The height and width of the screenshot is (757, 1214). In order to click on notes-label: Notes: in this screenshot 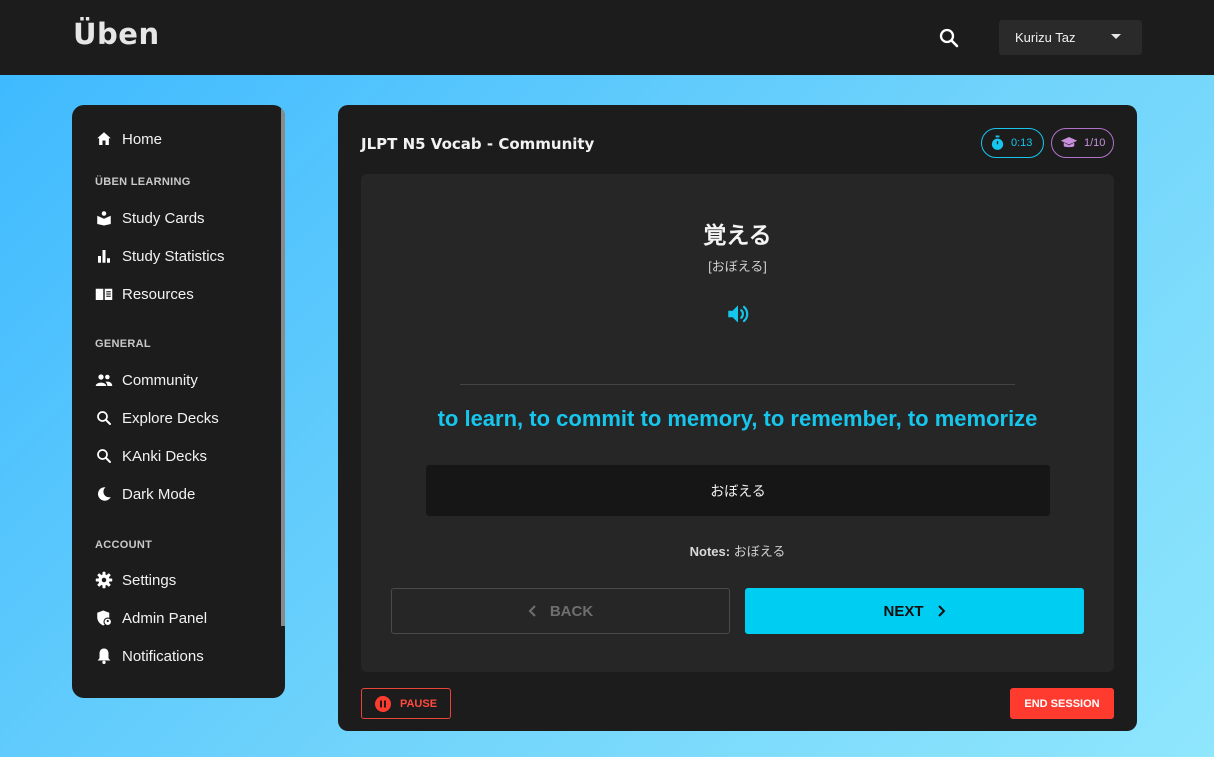, I will do `click(710, 551)`.